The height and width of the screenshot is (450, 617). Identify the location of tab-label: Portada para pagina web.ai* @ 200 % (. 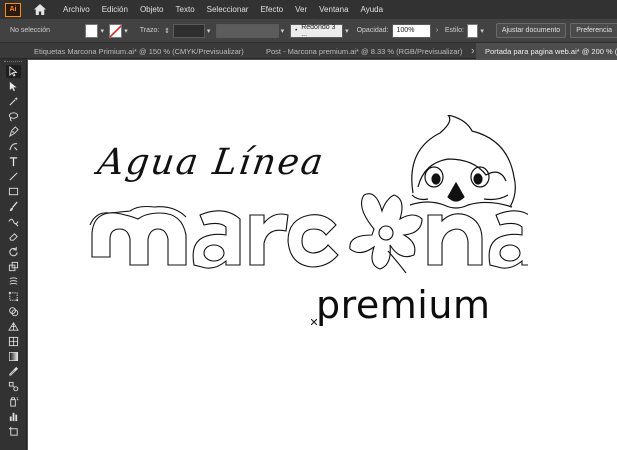
(551, 51).